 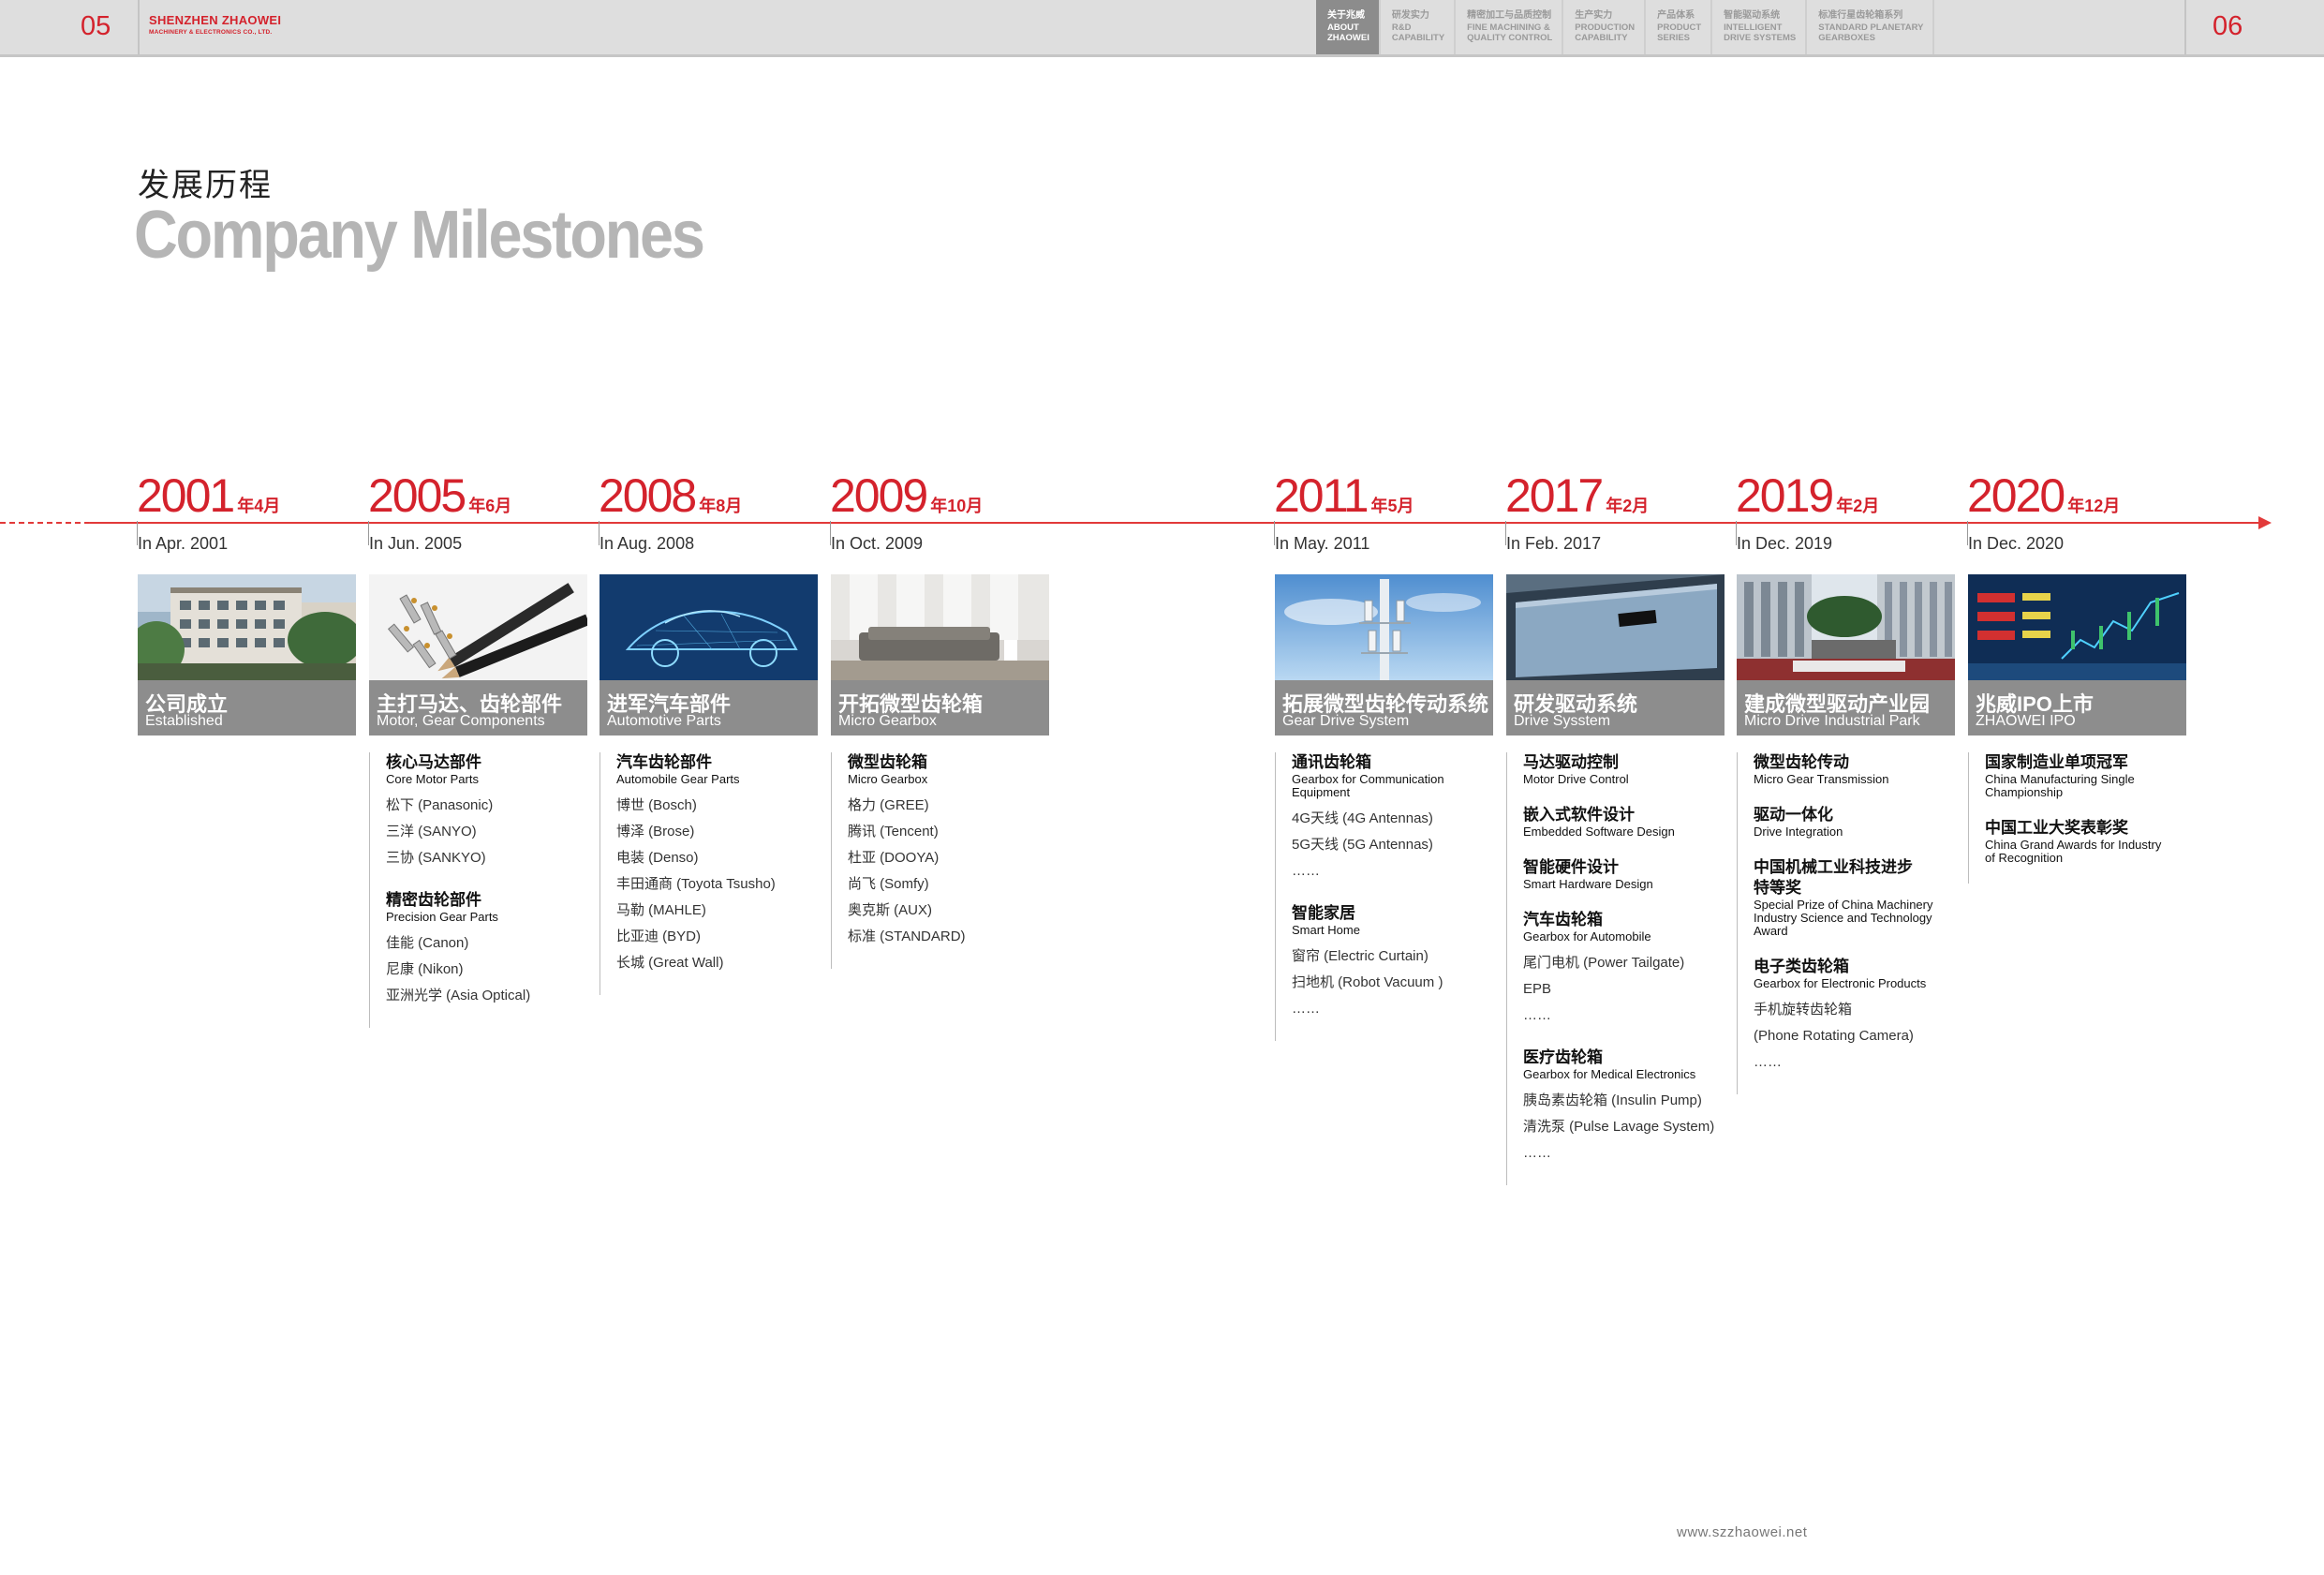 I want to click on page-title-en: Company Milestones, so click(x=420, y=235).